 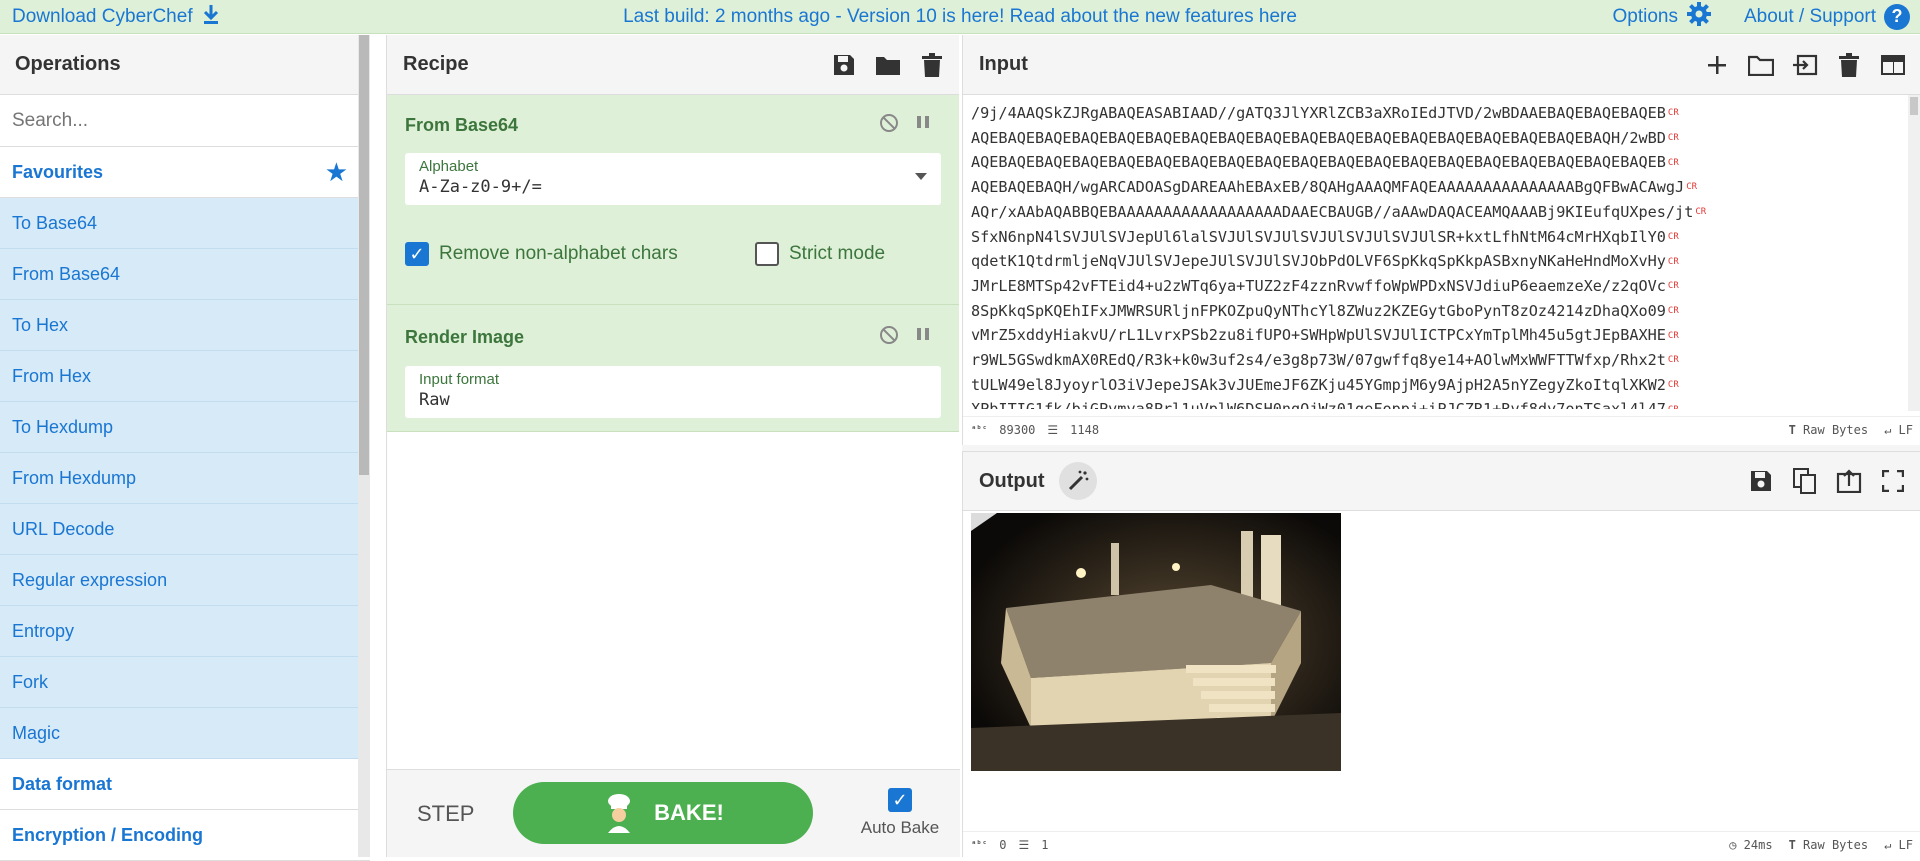 I want to click on operation-item: To Hexdump, so click(x=185, y=427).